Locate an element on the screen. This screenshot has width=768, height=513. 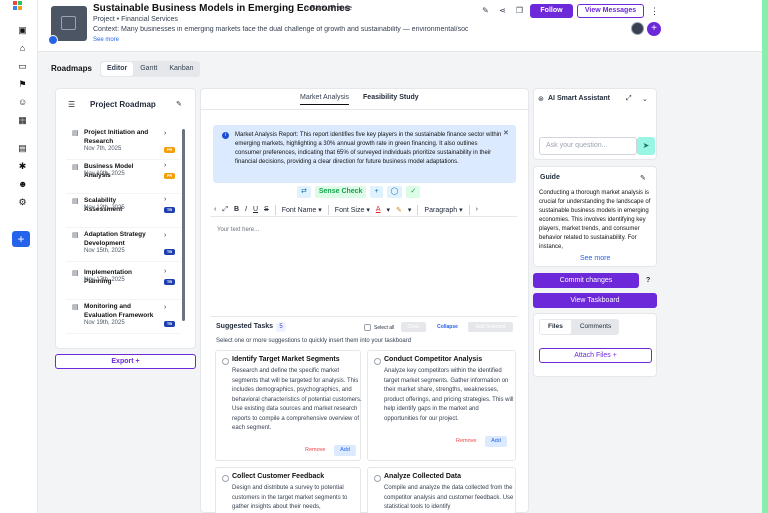
calendar-icon: ▦ is located at coordinates (22, 120).